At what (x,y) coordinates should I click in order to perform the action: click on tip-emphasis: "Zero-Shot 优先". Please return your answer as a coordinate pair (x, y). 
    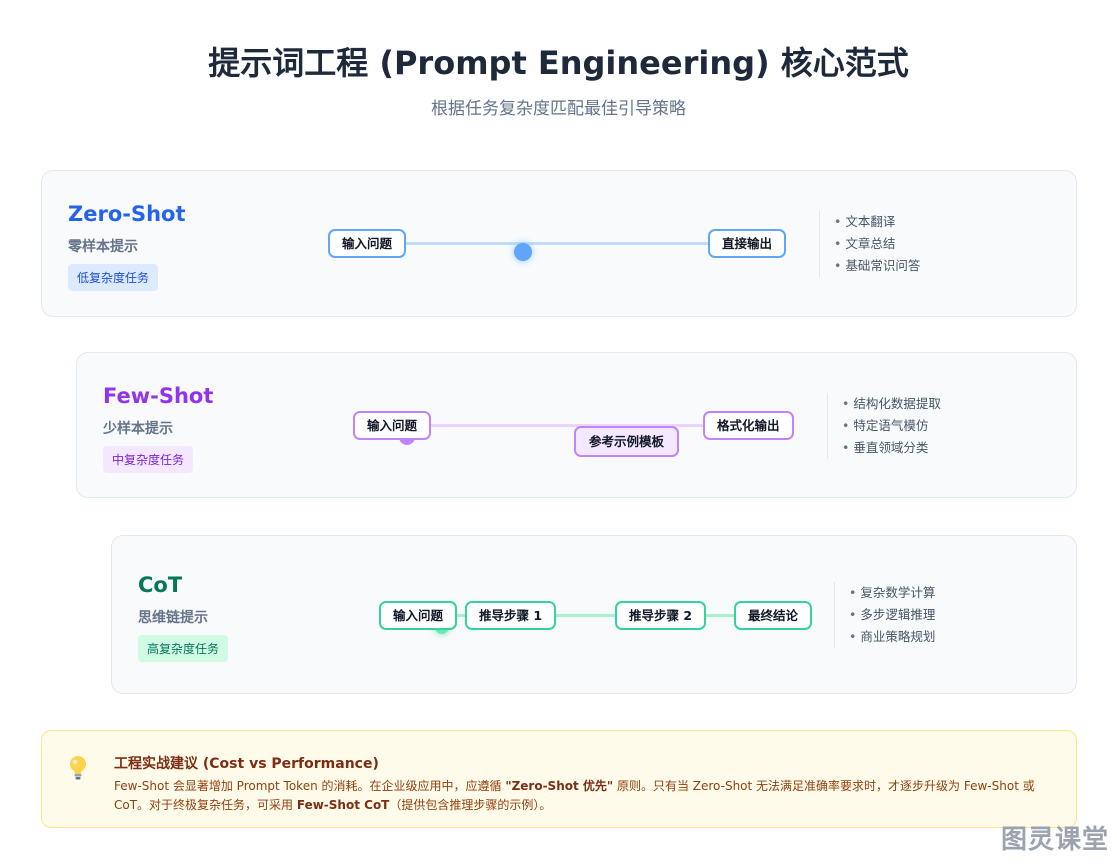
    Looking at the image, I should click on (559, 786).